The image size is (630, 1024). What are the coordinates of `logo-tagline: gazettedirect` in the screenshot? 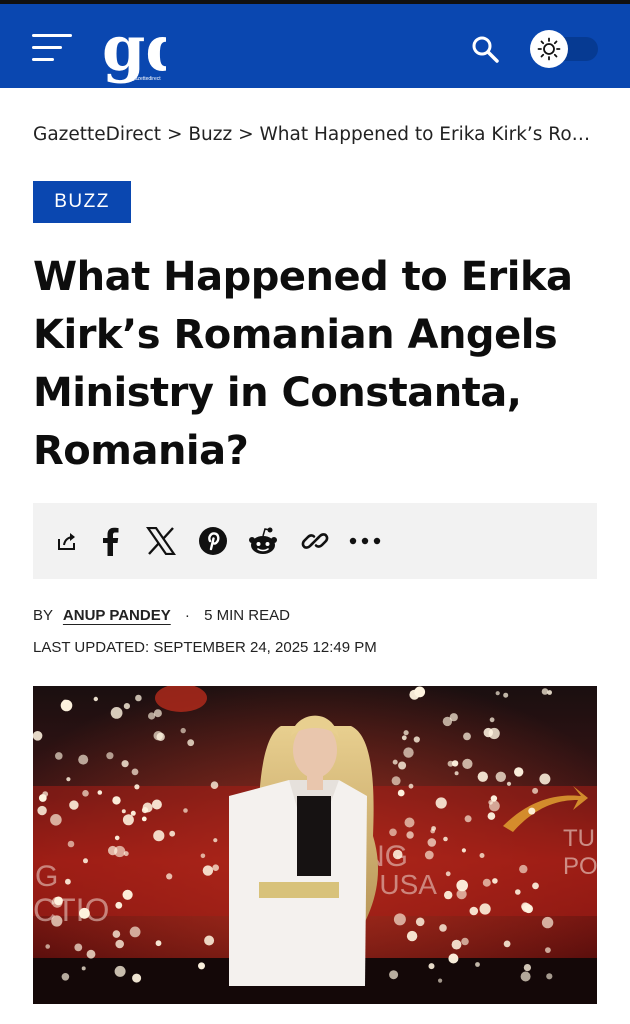 It's located at (146, 79).